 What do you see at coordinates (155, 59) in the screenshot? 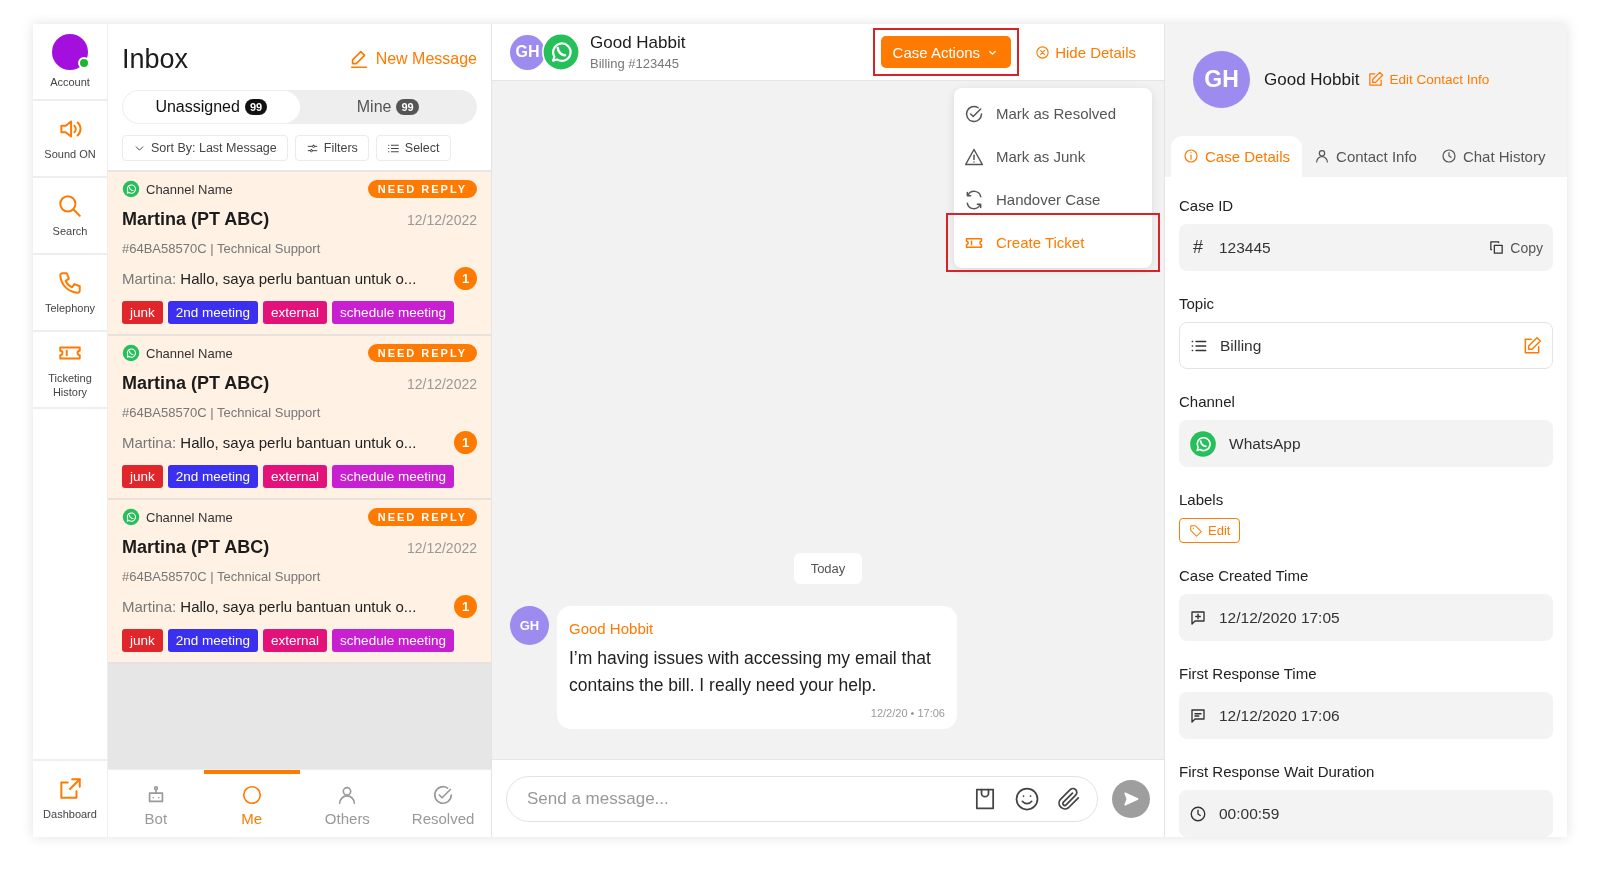
I see `inbox-title: Inbox` at bounding box center [155, 59].